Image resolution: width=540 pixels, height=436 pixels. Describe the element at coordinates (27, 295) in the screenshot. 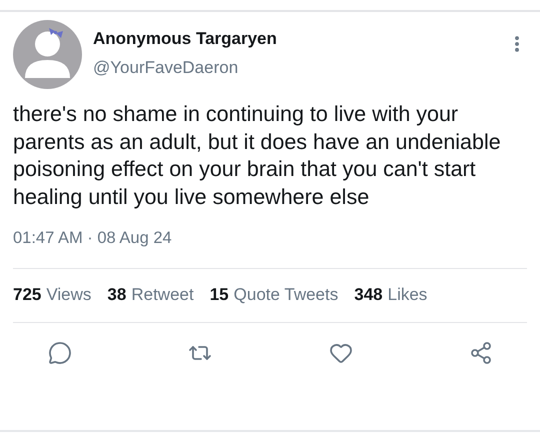

I see `stat-count: 725` at that location.